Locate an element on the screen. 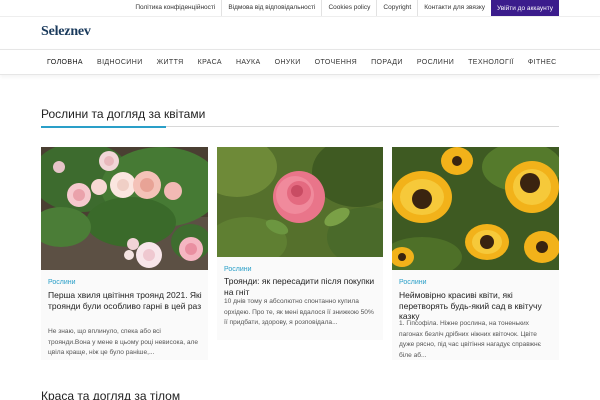  contacts-link: Контакти для звязку is located at coordinates (454, 8).